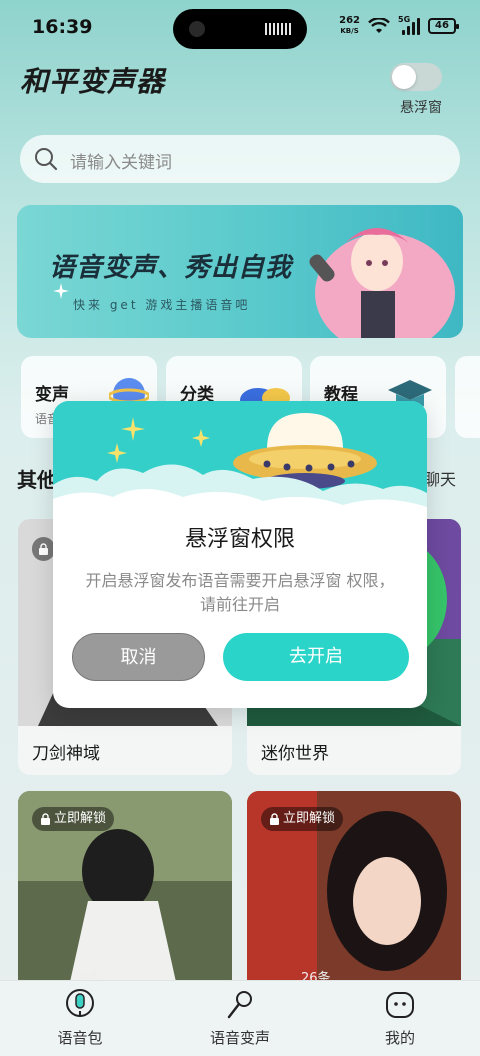 The image size is (480, 1056). Describe the element at coordinates (399, 1038) in the screenshot. I see `nav-label: 我的` at that location.